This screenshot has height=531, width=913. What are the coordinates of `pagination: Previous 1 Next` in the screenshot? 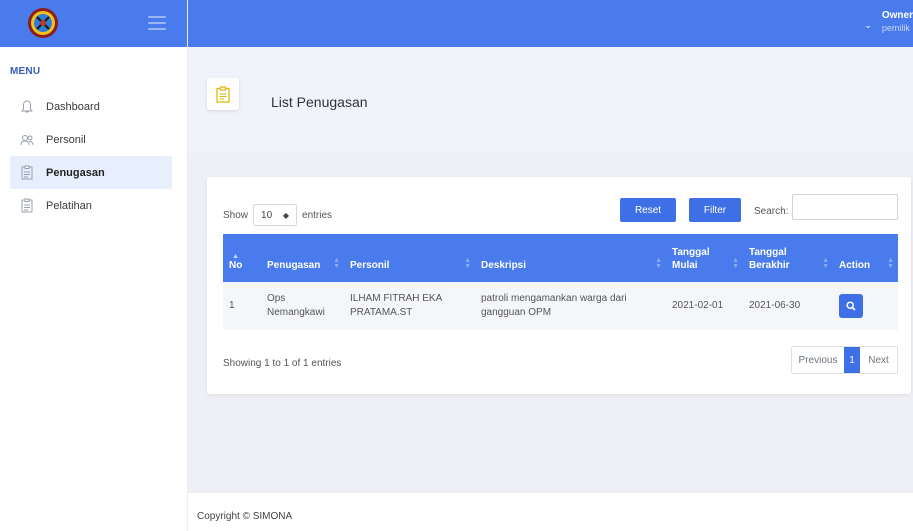 It's located at (844, 360).